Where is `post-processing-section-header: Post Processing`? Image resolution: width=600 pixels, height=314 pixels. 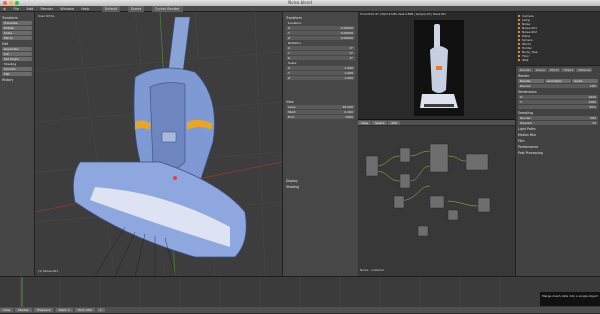 post-processing-section-header: Post Processing is located at coordinates (558, 153).